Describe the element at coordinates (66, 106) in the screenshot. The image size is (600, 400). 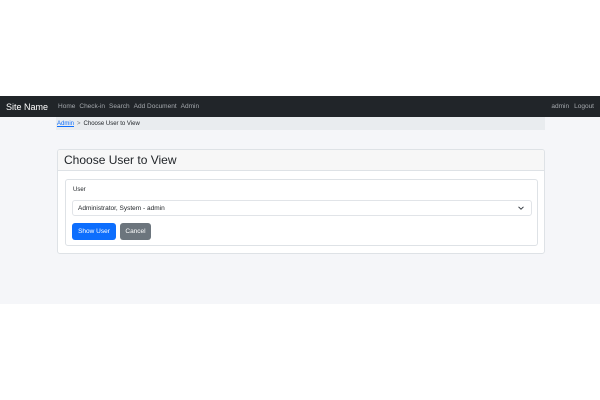
I see `nav-link-home: Home` at that location.